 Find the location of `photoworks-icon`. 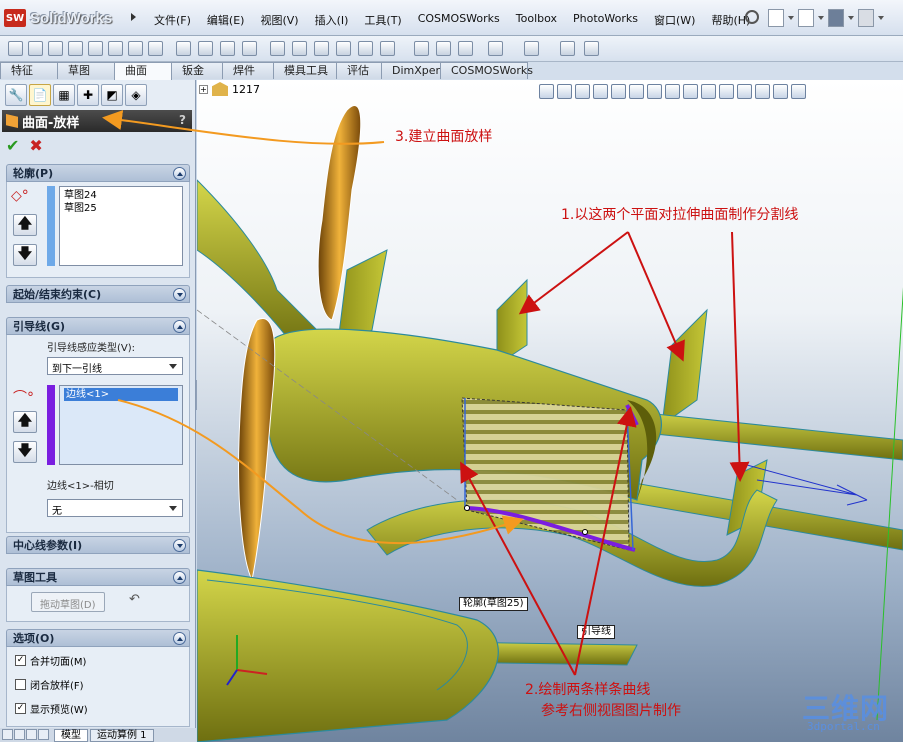

photoworks-icon is located at coordinates (762, 91).